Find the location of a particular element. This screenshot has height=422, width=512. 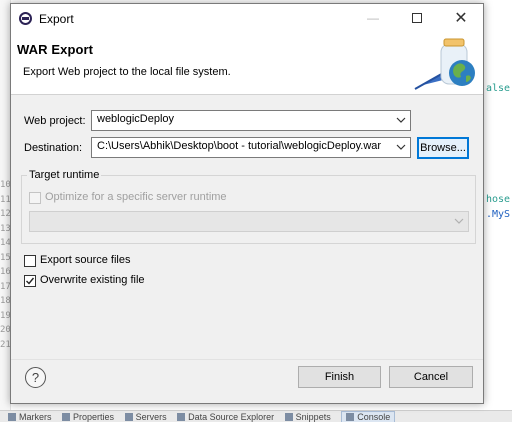

minimize-button: — is located at coordinates (373, 18).